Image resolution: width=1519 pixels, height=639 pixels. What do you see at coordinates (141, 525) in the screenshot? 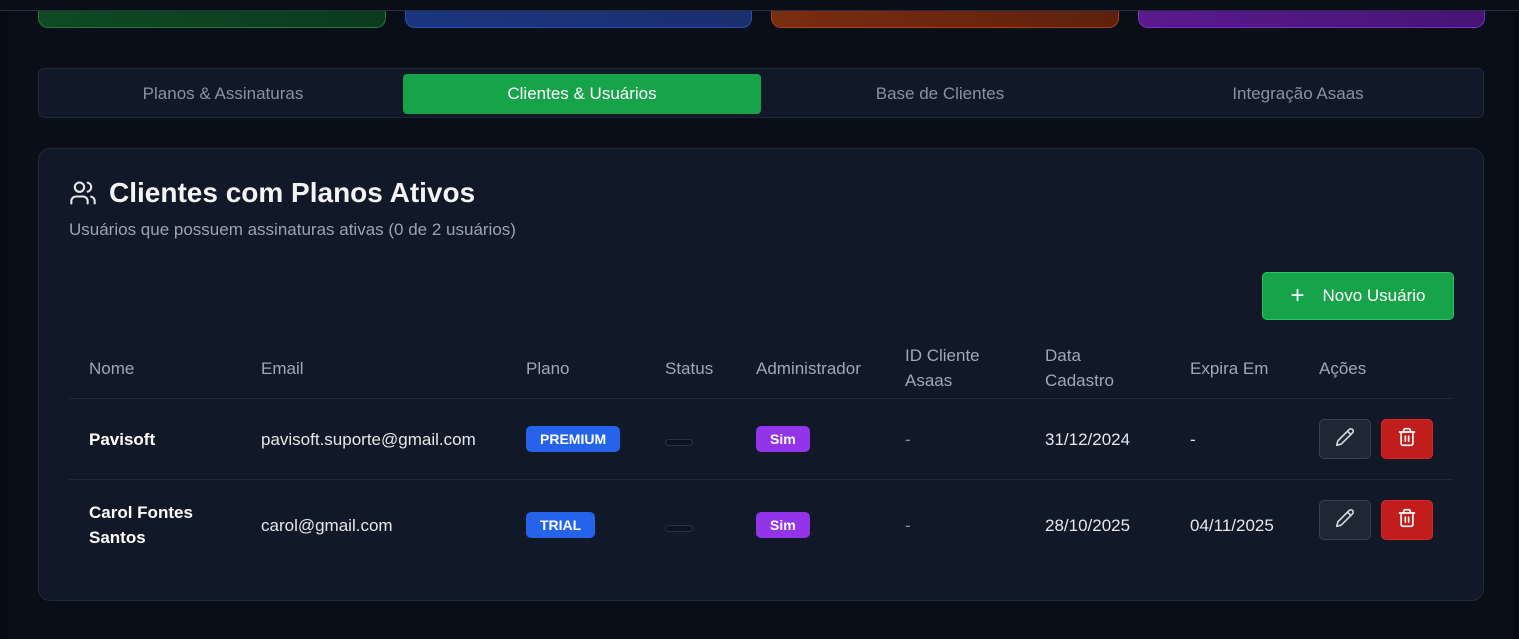
I see `cell-nome: Carol Fontes Santos` at bounding box center [141, 525].